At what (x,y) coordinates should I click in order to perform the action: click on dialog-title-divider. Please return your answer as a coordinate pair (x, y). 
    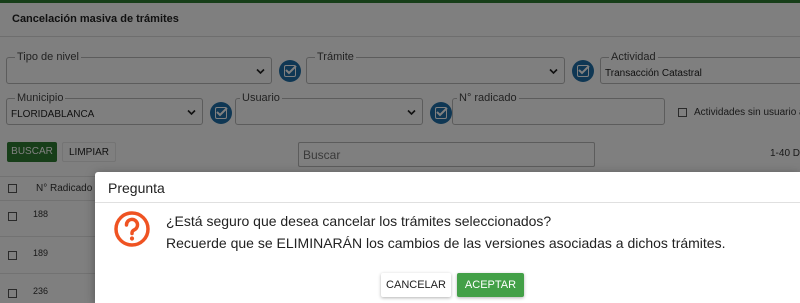
    Looking at the image, I should click on (447, 202).